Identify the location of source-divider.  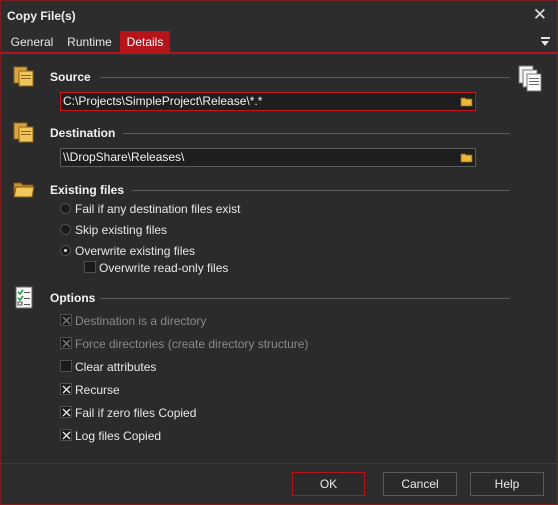
(305, 77).